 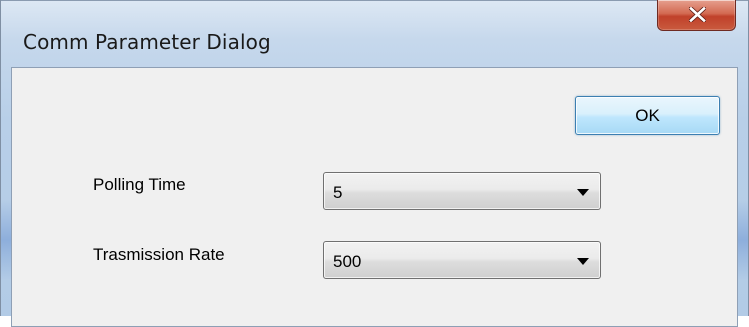 I want to click on polling-time-value: 5, so click(x=338, y=192).